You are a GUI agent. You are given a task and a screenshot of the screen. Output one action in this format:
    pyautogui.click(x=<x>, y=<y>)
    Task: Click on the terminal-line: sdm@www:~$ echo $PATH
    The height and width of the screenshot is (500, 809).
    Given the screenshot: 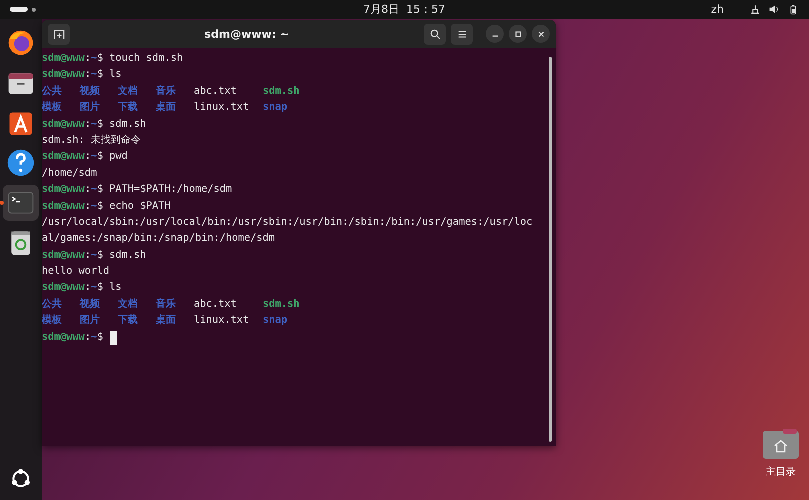 What is the action you would take?
    pyautogui.click(x=106, y=207)
    